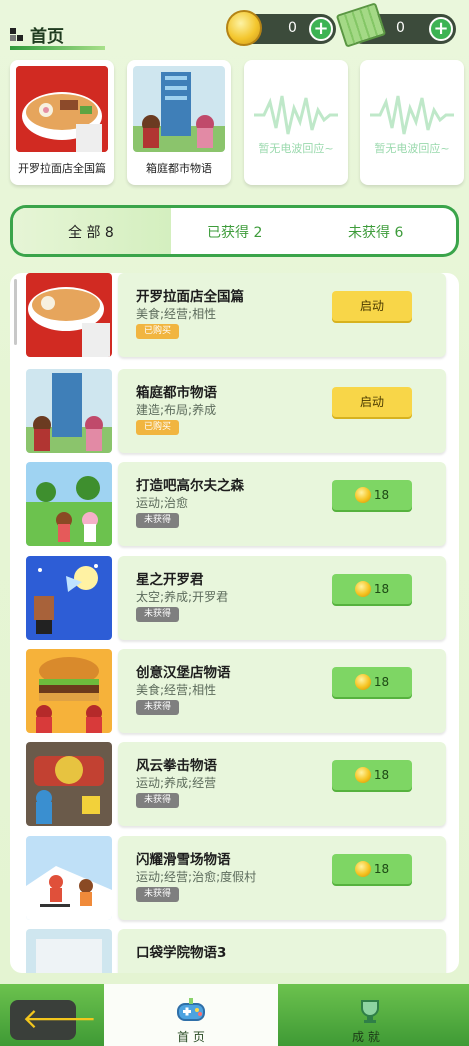 The image size is (469, 1046). I want to click on page-title-group: 首页, so click(57, 36).